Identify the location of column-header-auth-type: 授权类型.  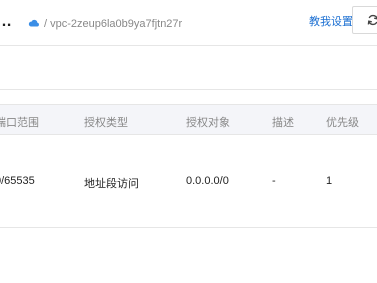
(106, 122).